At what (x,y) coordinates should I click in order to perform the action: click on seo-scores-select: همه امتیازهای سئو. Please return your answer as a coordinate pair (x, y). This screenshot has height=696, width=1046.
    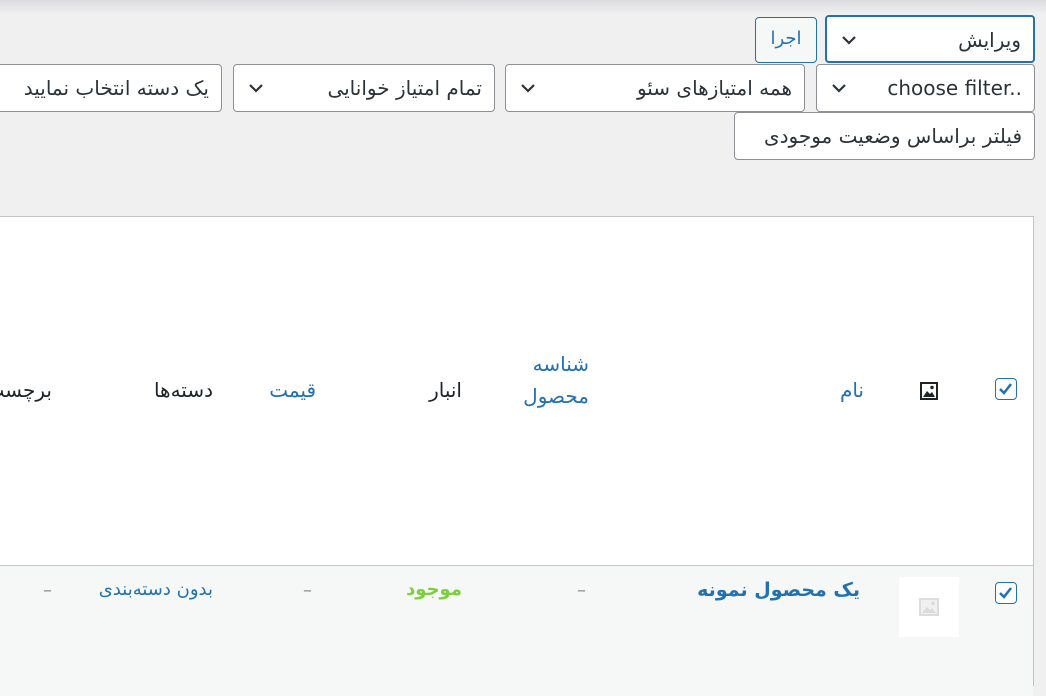
    Looking at the image, I should click on (655, 88).